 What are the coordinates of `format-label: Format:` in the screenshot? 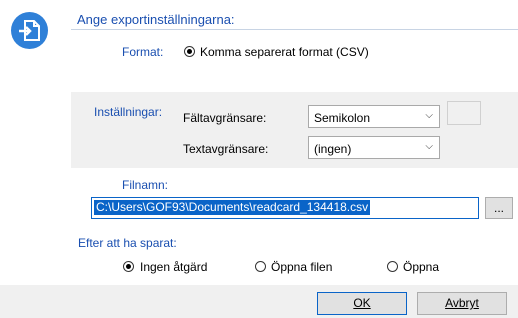 It's located at (143, 52).